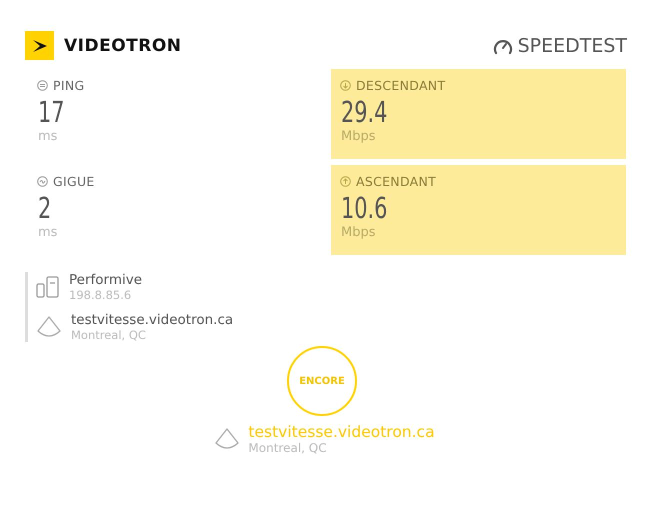 Image resolution: width=657 pixels, height=510 pixels. Describe the element at coordinates (100, 295) in the screenshot. I see `connection-detail: 198.8.85.6` at that location.